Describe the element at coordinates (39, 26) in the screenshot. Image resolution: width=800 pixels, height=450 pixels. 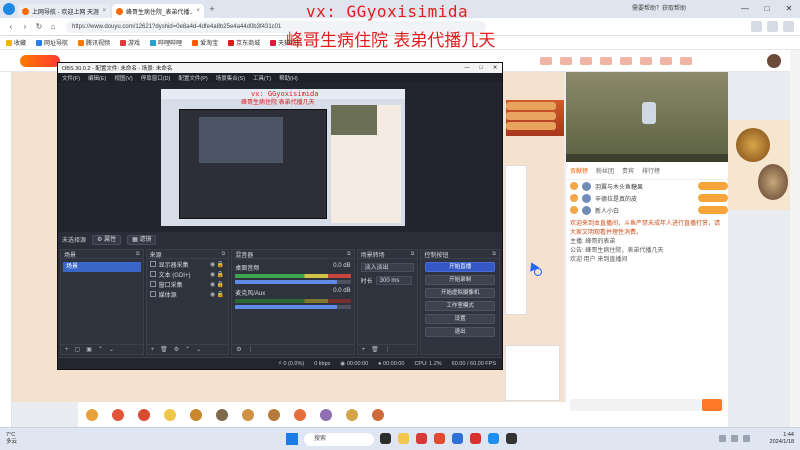
I see `refresh-icon: ↻` at that location.